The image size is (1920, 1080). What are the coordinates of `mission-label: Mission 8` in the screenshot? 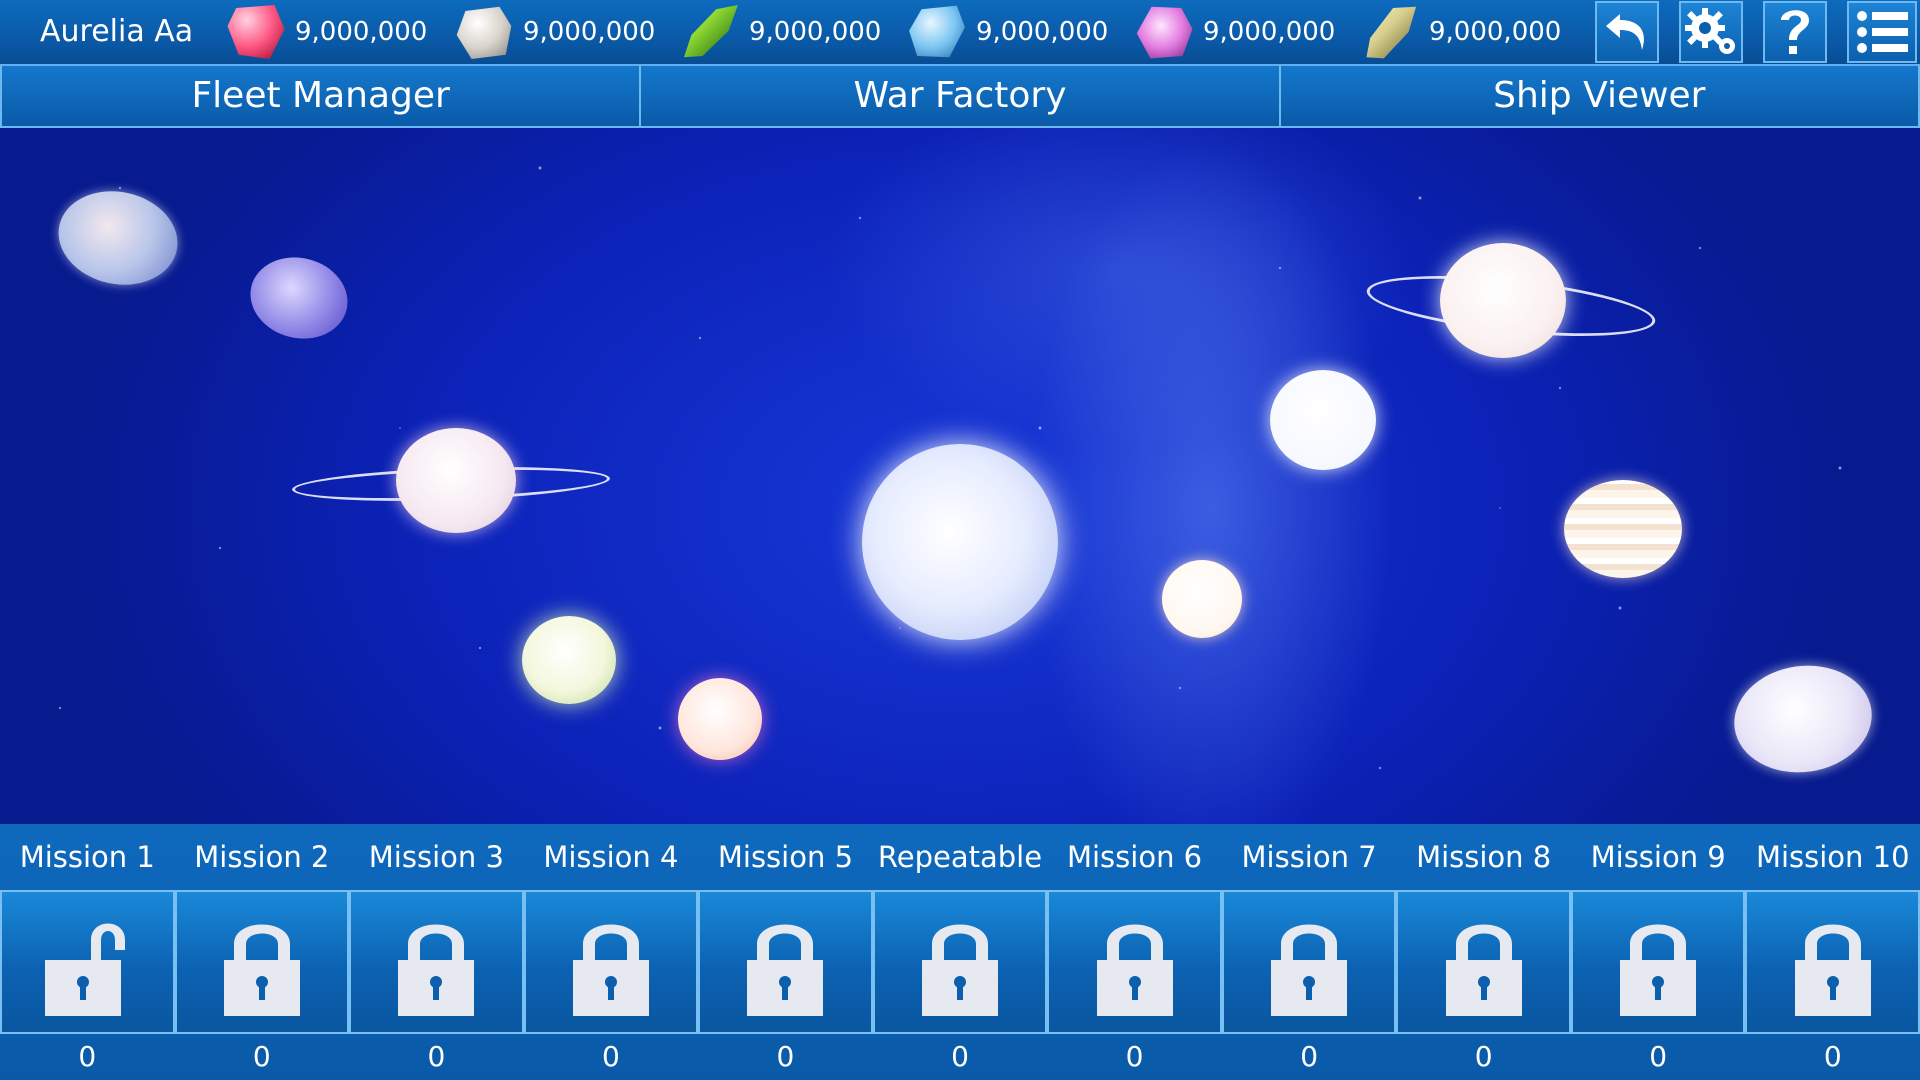 It's located at (1484, 857).